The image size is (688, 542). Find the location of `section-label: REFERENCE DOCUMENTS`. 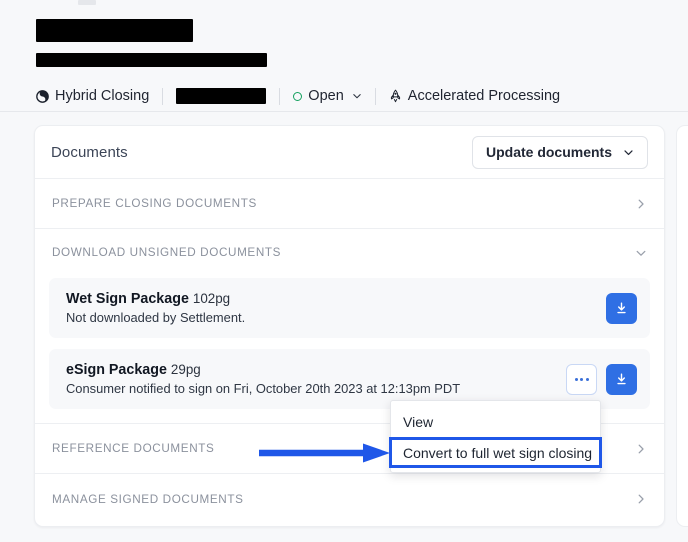

section-label: REFERENCE DOCUMENTS is located at coordinates (133, 448).